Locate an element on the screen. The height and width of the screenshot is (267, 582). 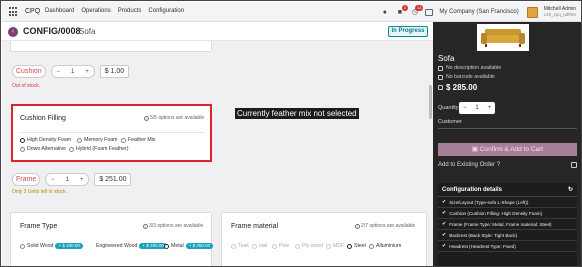
option-hybrid: Hybrid (Foam Feather) is located at coordinates (98, 149).